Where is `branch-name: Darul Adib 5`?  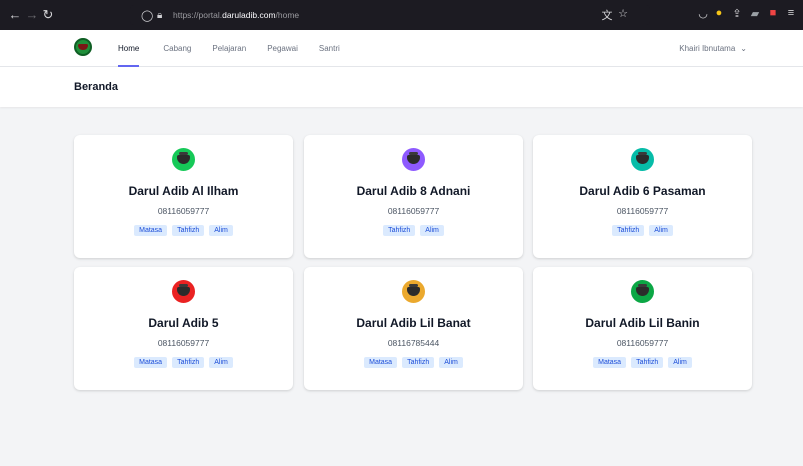 branch-name: Darul Adib 5 is located at coordinates (183, 323).